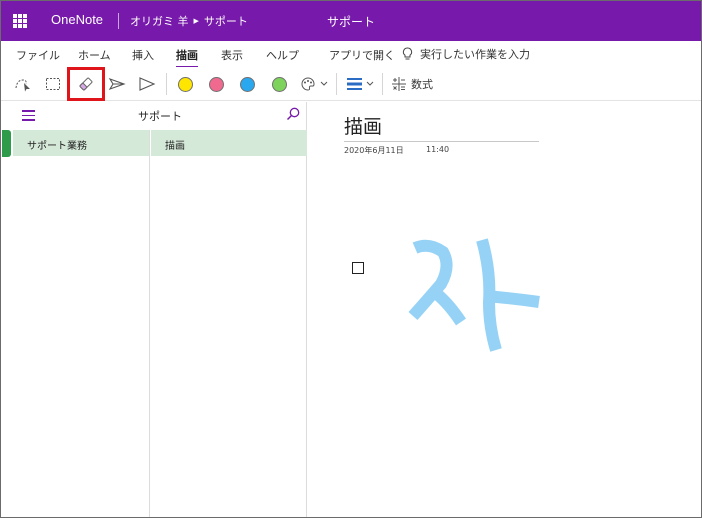 Image resolution: width=702 pixels, height=518 pixels. Describe the element at coordinates (187, 57) in the screenshot. I see `tab-draw: 描画` at that location.